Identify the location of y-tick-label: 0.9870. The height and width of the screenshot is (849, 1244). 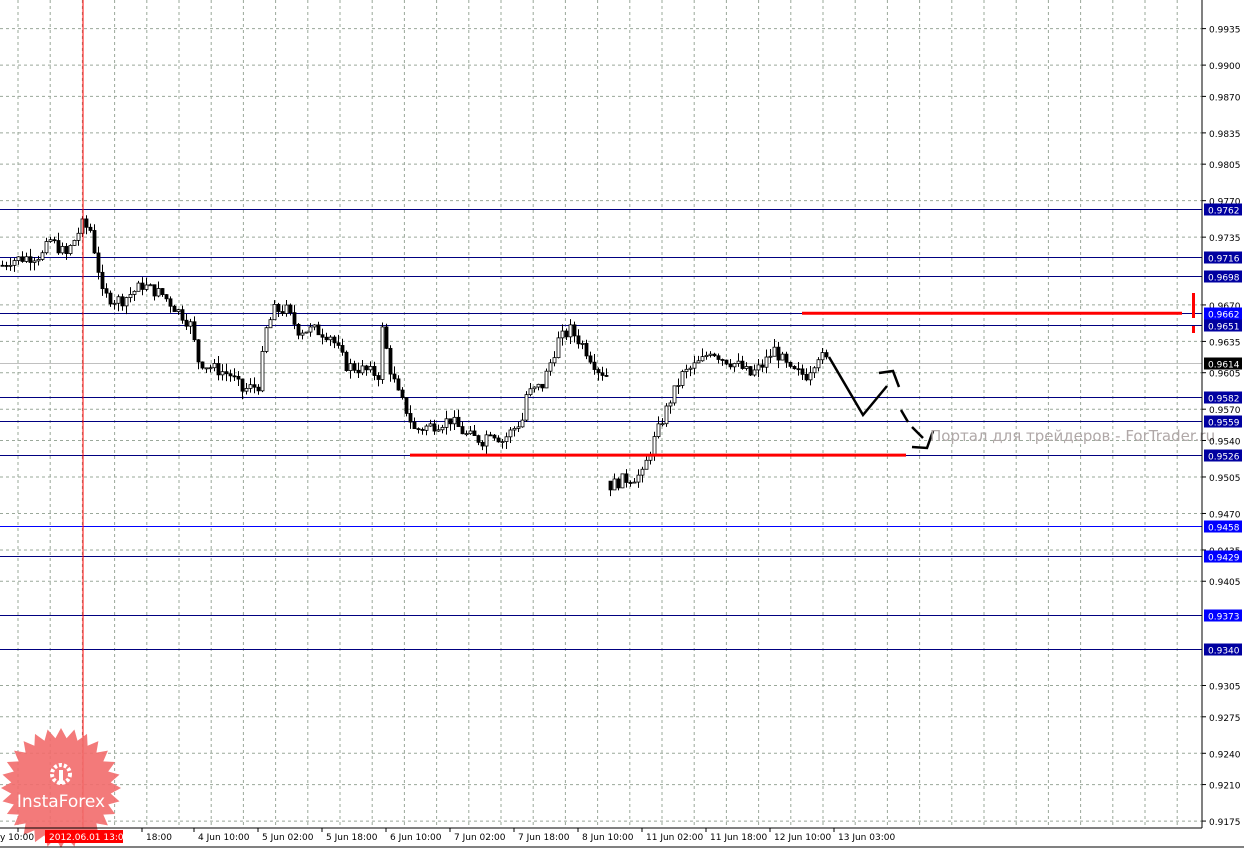
(1225, 98).